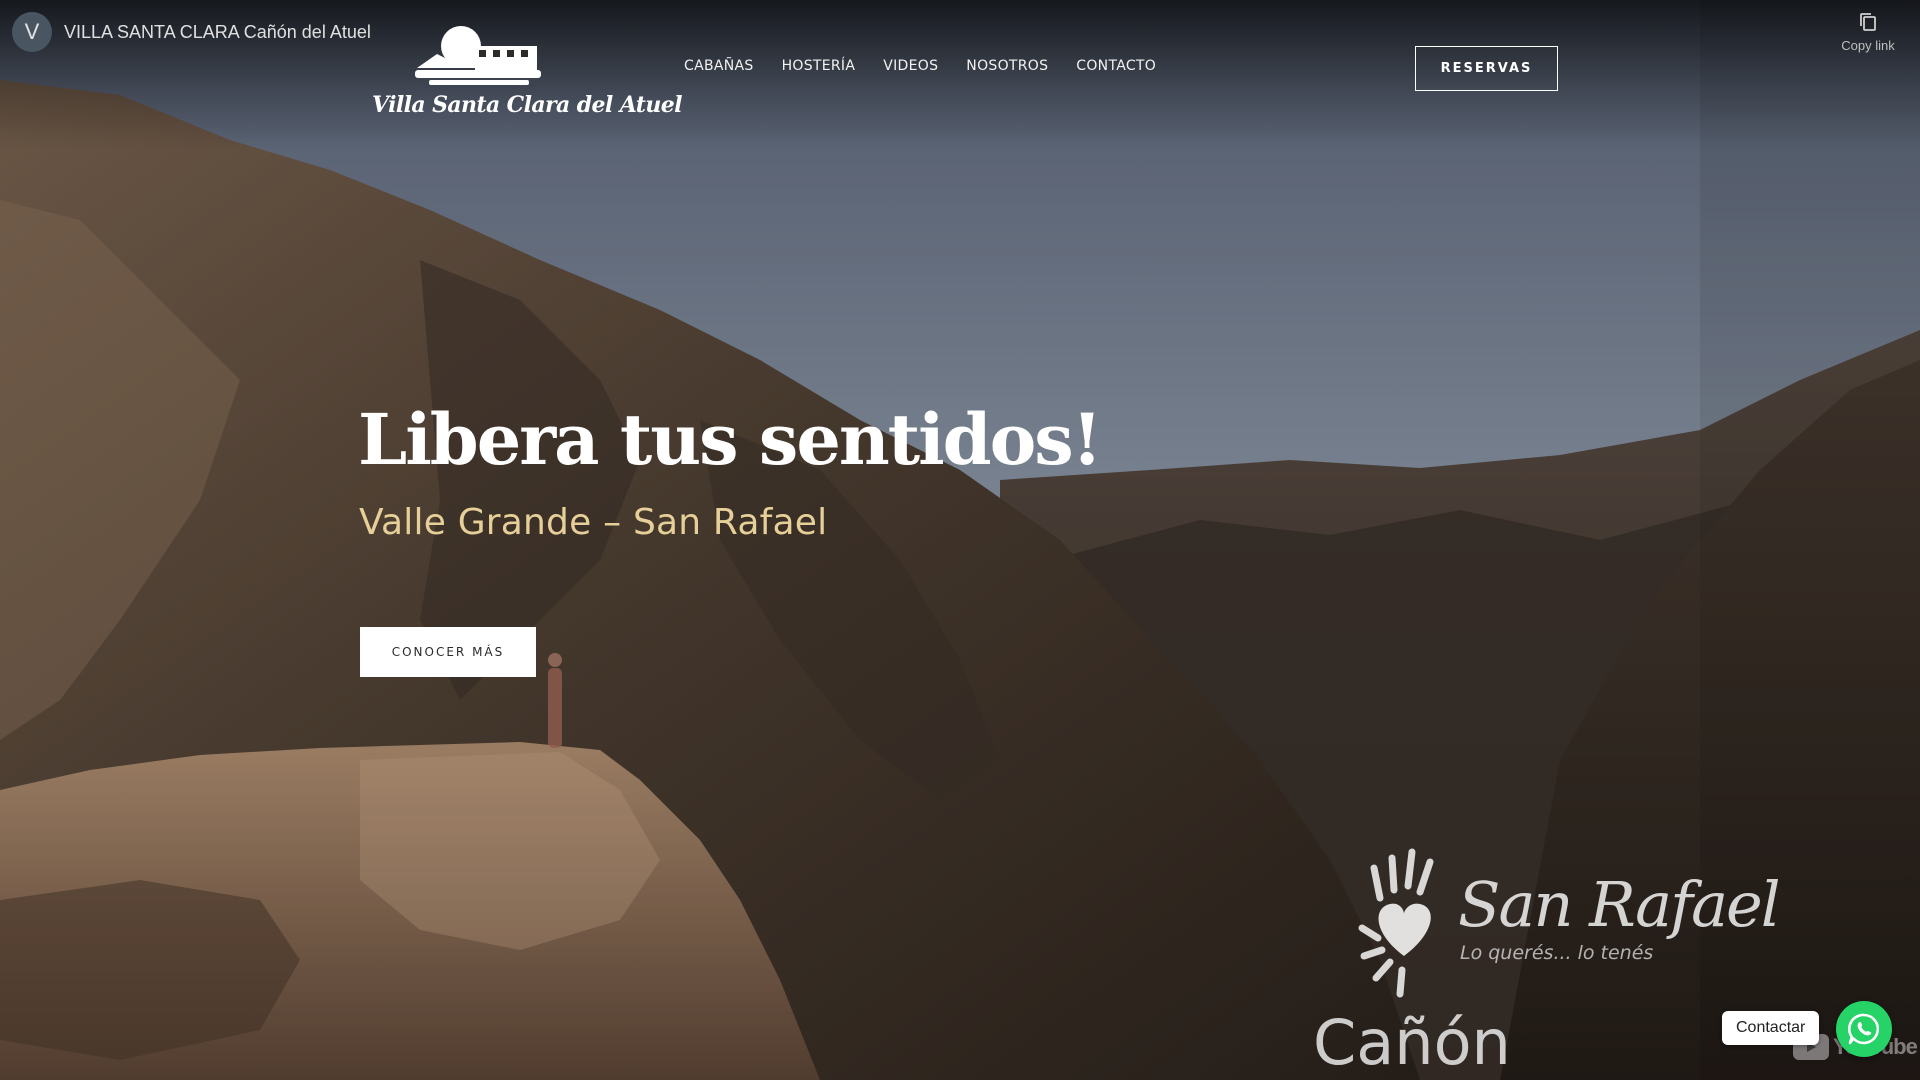 The width and height of the screenshot is (1920, 1080). I want to click on nav-cabanas: CABAÑAS, so click(719, 66).